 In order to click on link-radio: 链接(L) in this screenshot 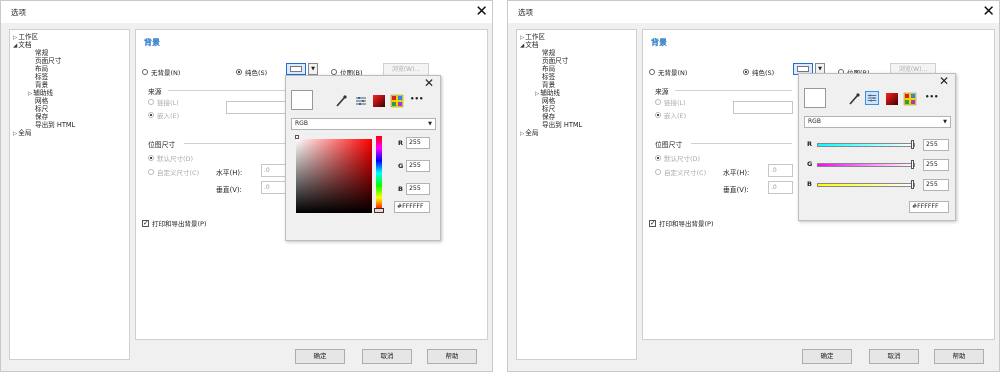, I will do `click(670, 102)`.